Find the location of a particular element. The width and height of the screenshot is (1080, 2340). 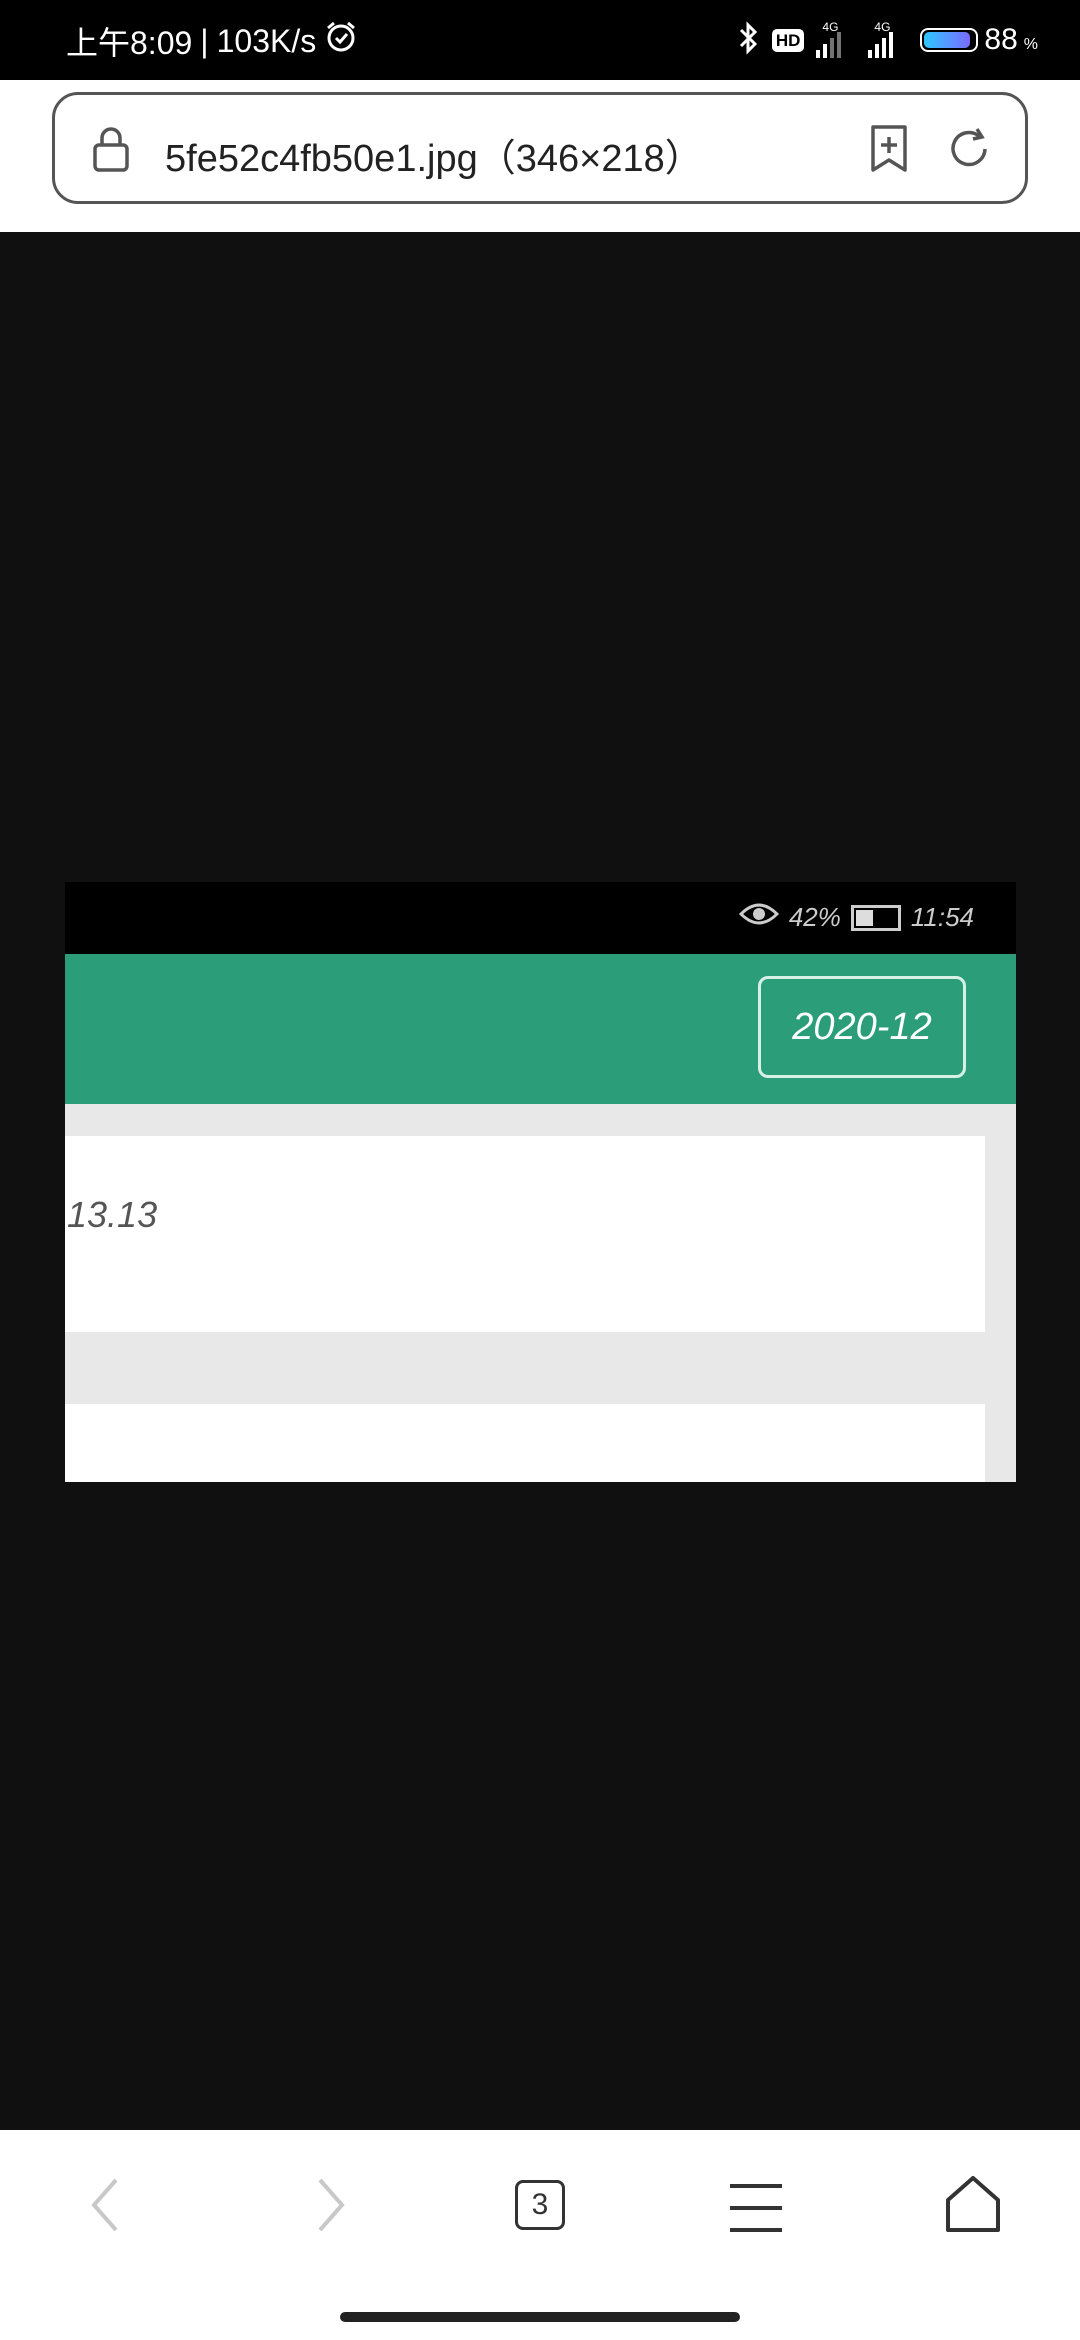

bluetooth-icon is located at coordinates (749, 40).